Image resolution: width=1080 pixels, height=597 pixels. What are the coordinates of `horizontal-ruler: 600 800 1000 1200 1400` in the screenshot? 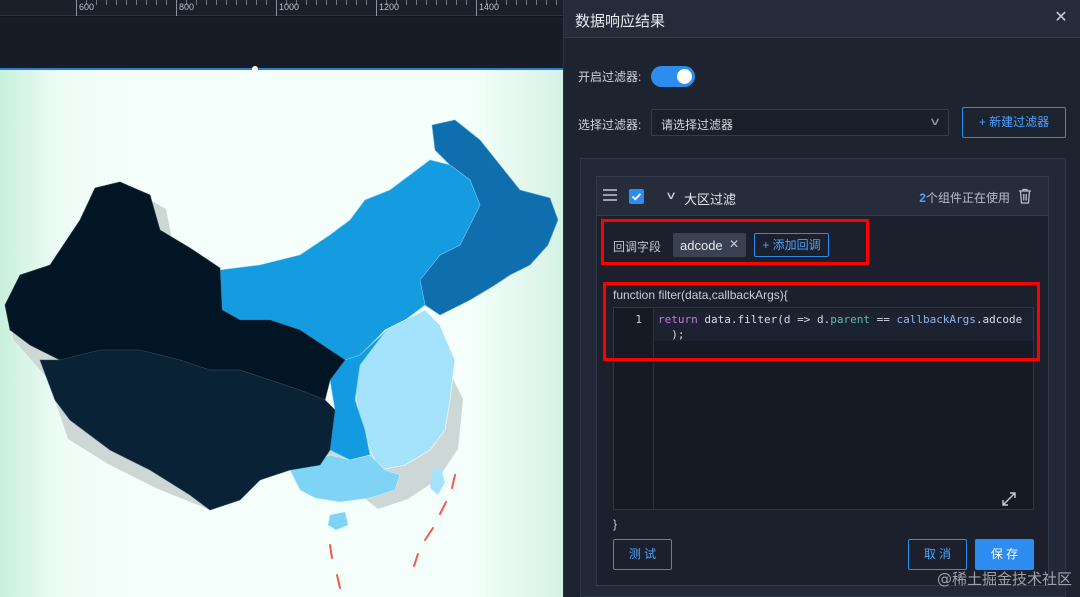 It's located at (281, 8).